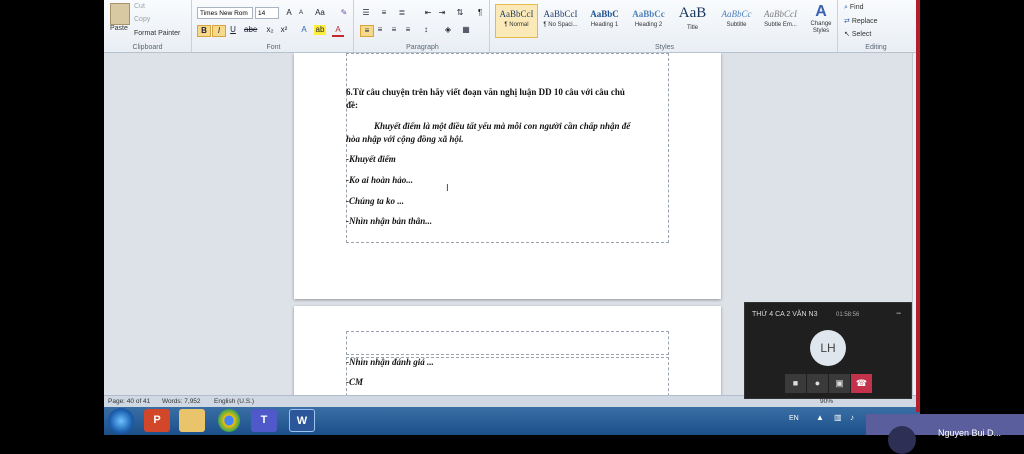 The width and height of the screenshot is (1024, 454). I want to click on shrink-font-icon: A, so click(301, 13).